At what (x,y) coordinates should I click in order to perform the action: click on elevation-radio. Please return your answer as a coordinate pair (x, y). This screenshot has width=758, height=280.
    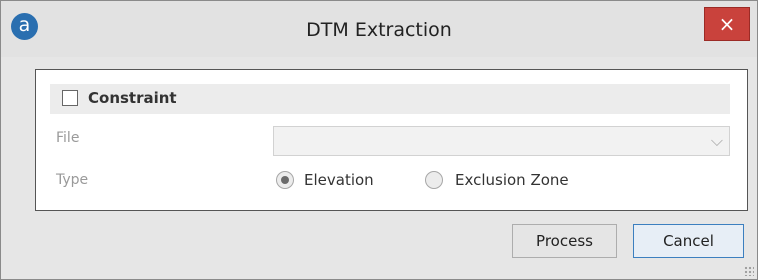
    Looking at the image, I should click on (285, 180).